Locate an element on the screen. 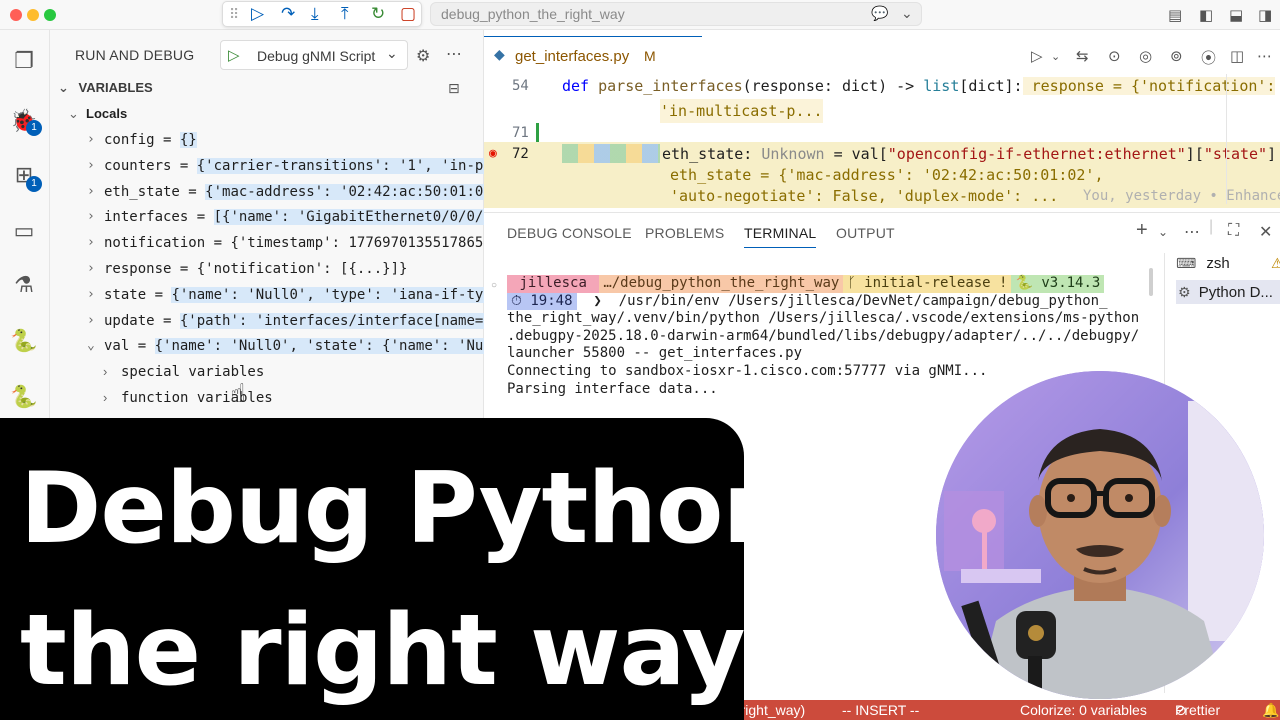 This screenshot has width=1280, height=720. variable-row-response: › response = {'notification': [{...}]} is located at coordinates (267, 269).